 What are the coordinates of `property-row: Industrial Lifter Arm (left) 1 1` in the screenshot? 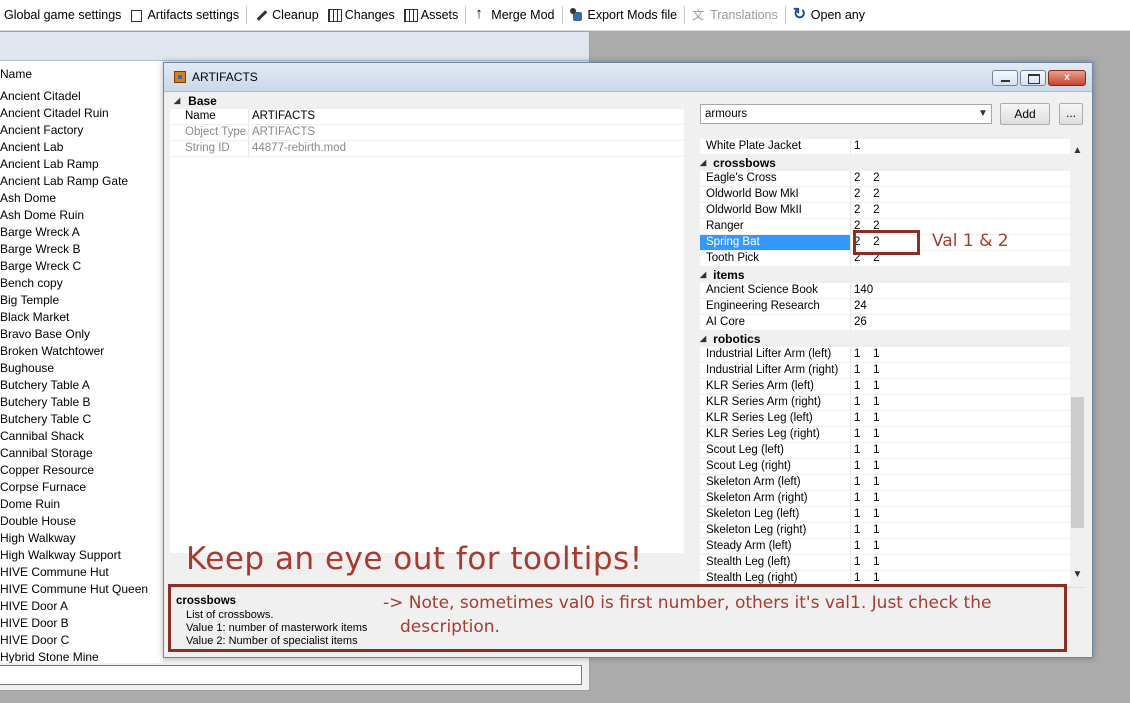 It's located at (885, 355).